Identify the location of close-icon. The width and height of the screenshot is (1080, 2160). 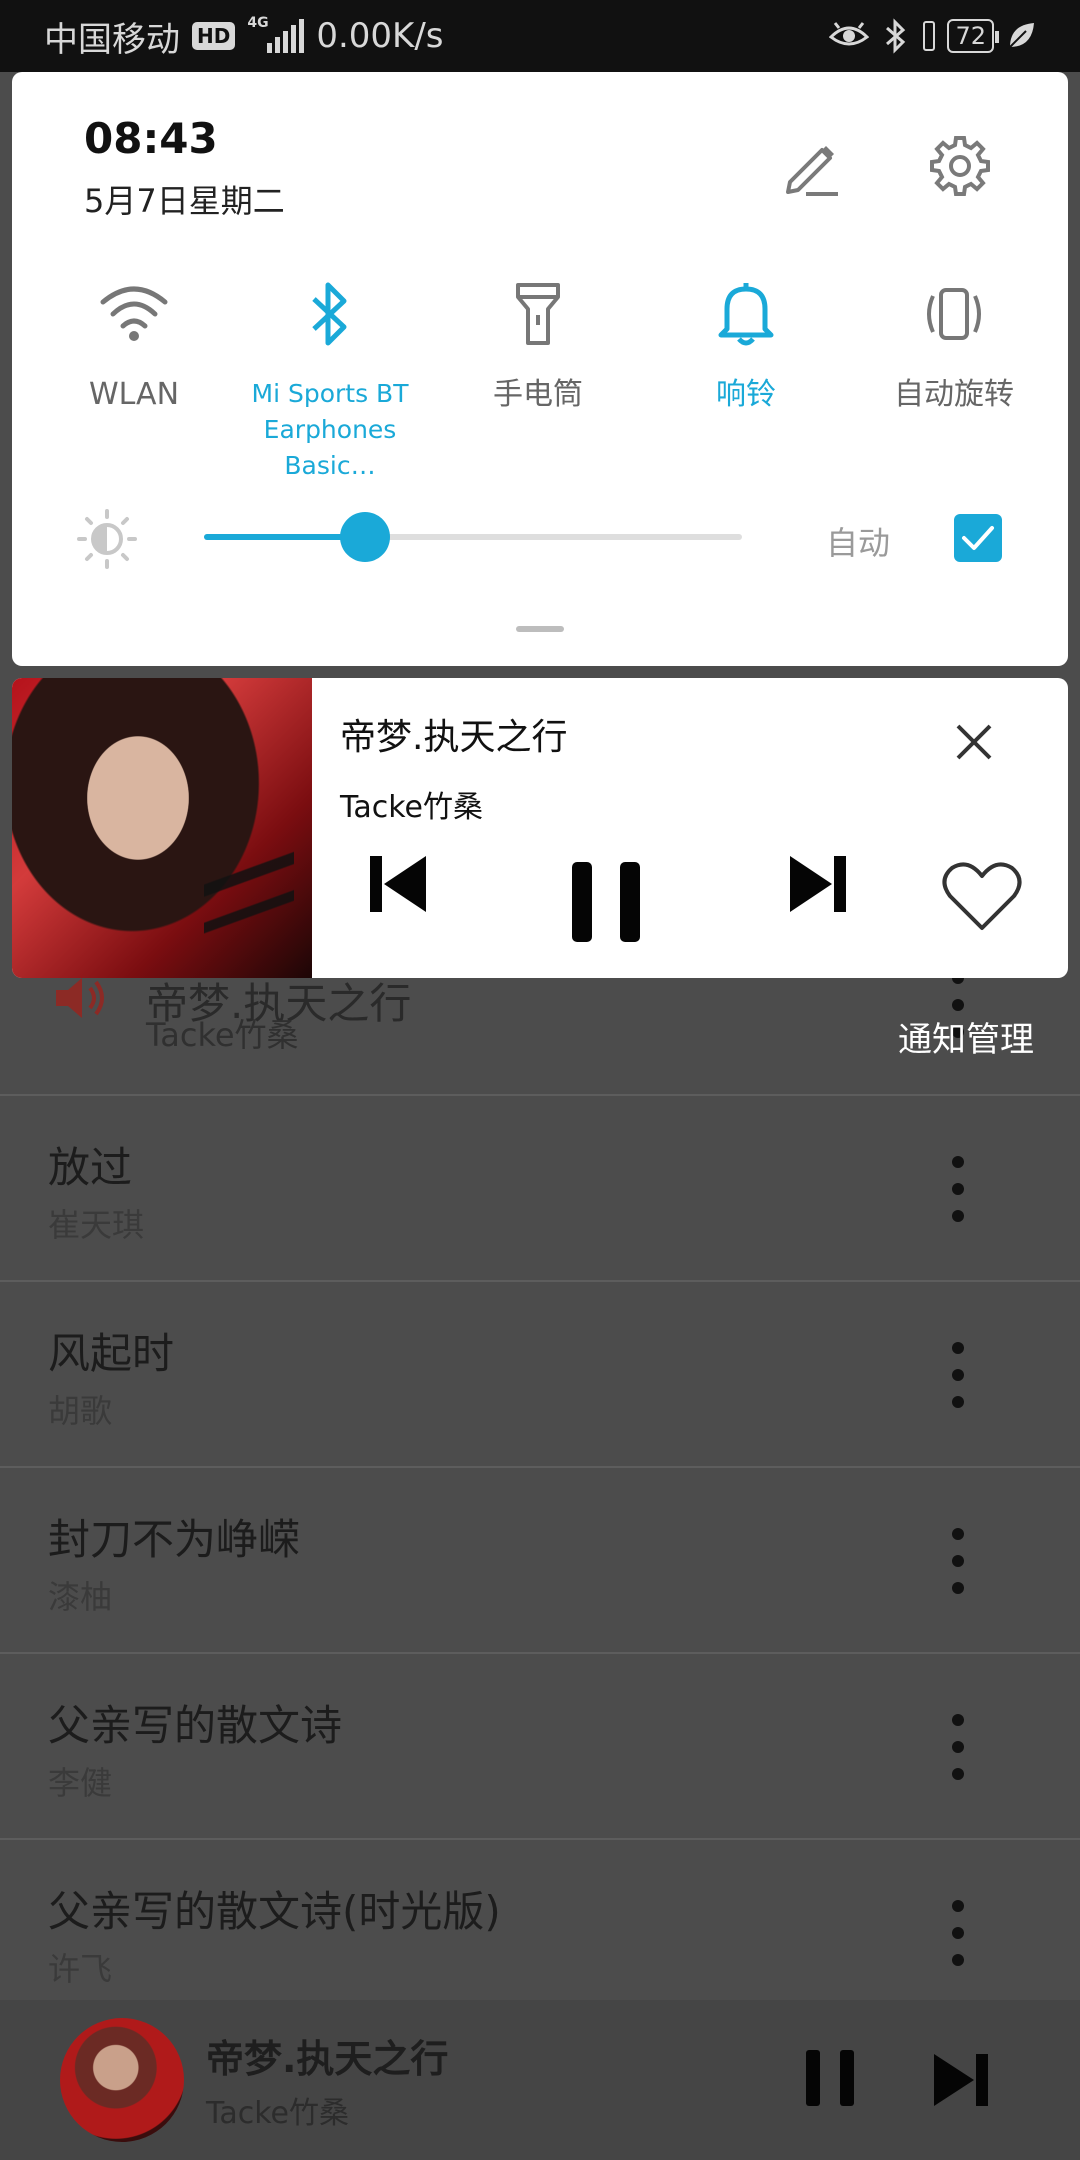
(974, 742).